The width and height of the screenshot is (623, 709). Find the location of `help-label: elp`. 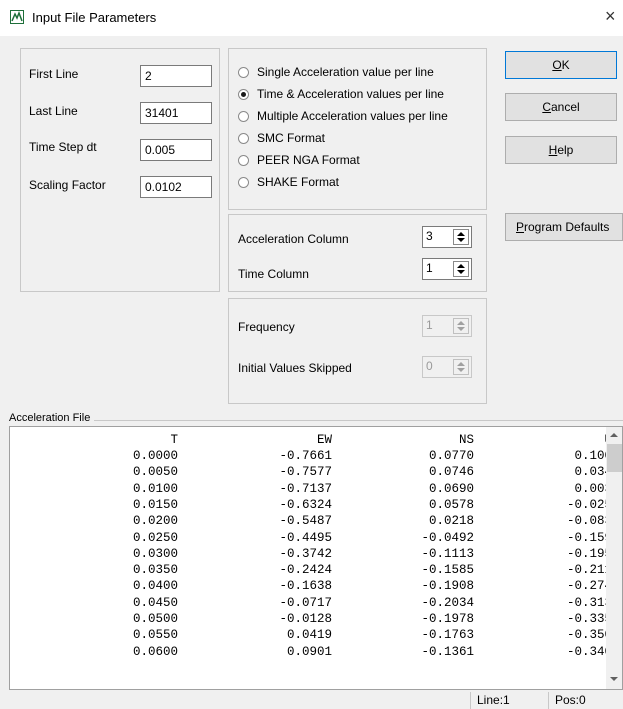

help-label: elp is located at coordinates (565, 150).